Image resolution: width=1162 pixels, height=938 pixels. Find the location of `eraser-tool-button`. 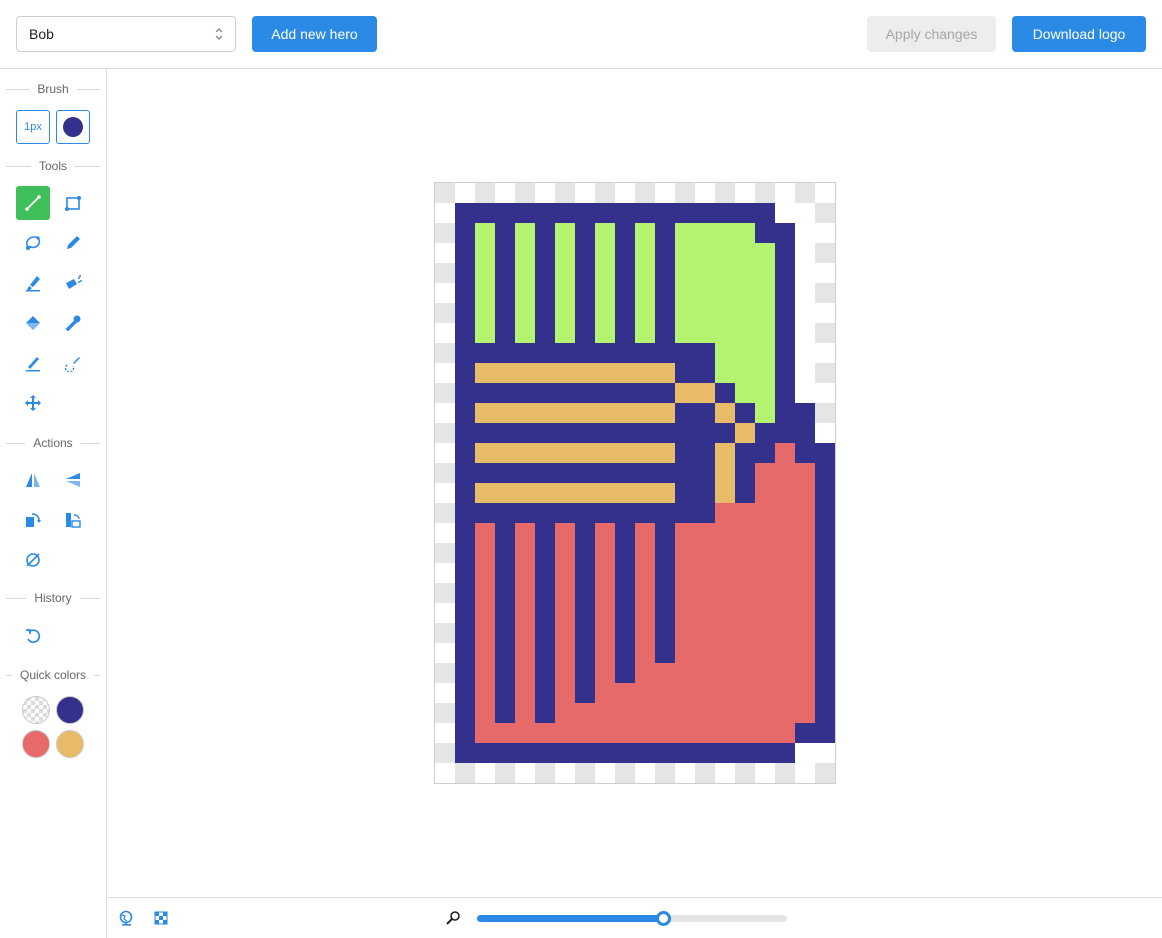

eraser-tool-button is located at coordinates (33, 363).